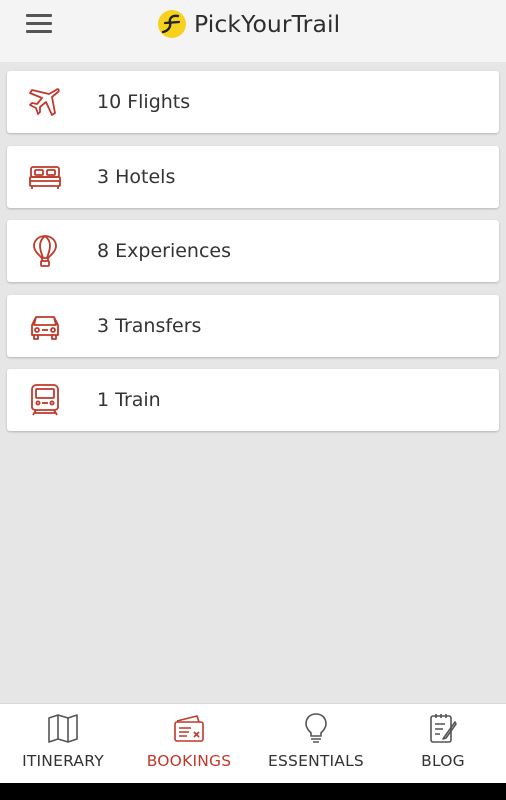 This screenshot has height=800, width=506. I want to click on tab-essentials: ESSENTIALS, so click(316, 744).